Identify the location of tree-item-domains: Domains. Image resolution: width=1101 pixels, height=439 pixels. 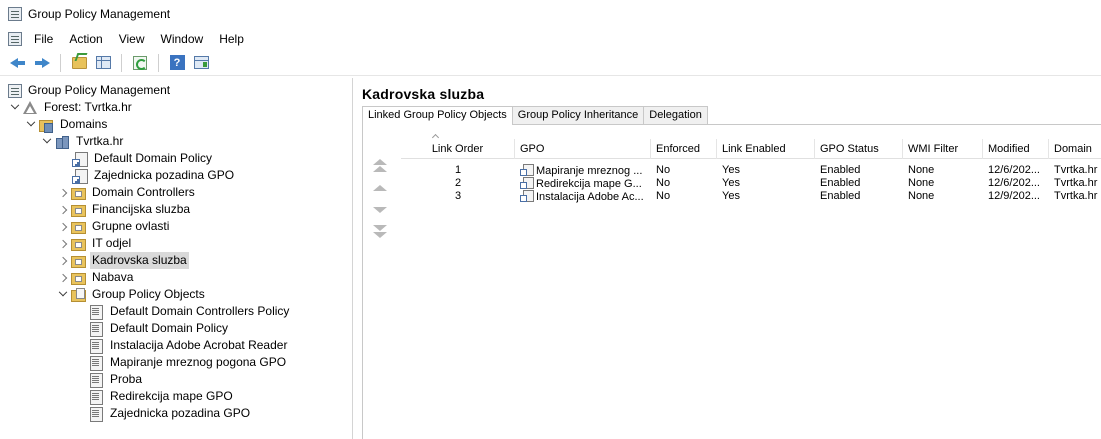
(66, 124).